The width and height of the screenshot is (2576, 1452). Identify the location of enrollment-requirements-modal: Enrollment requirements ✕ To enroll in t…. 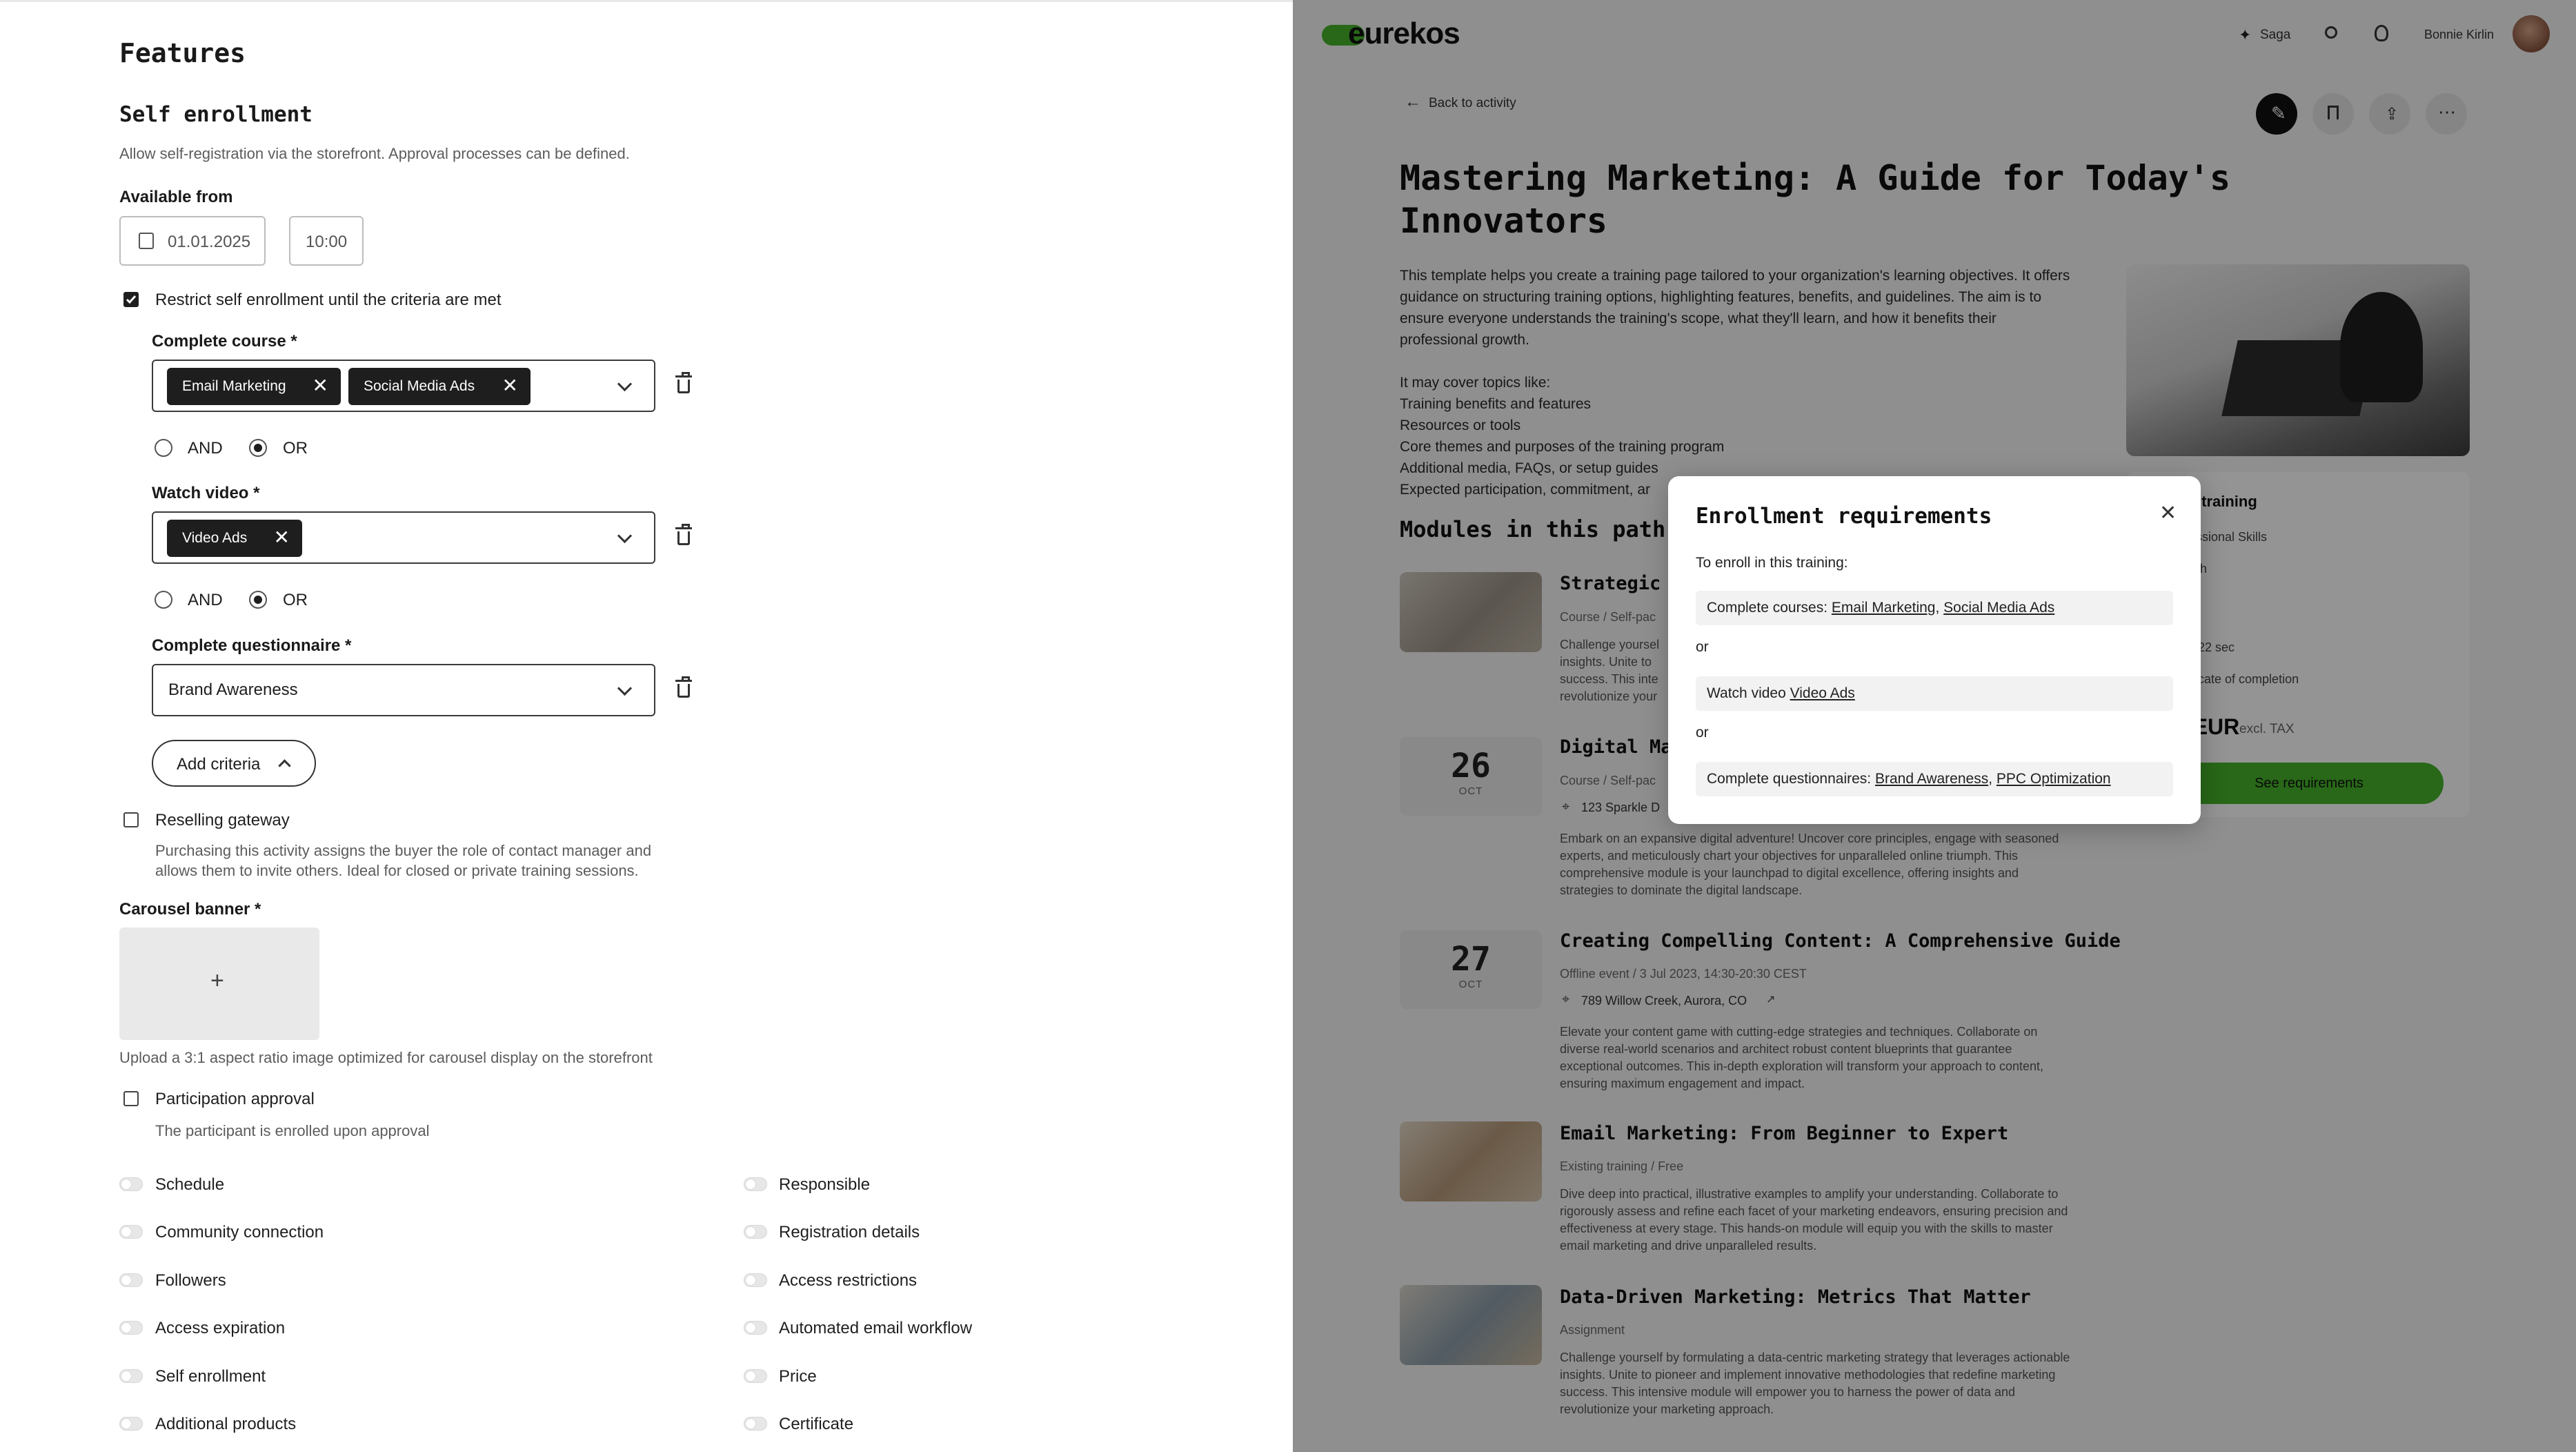
(1934, 650).